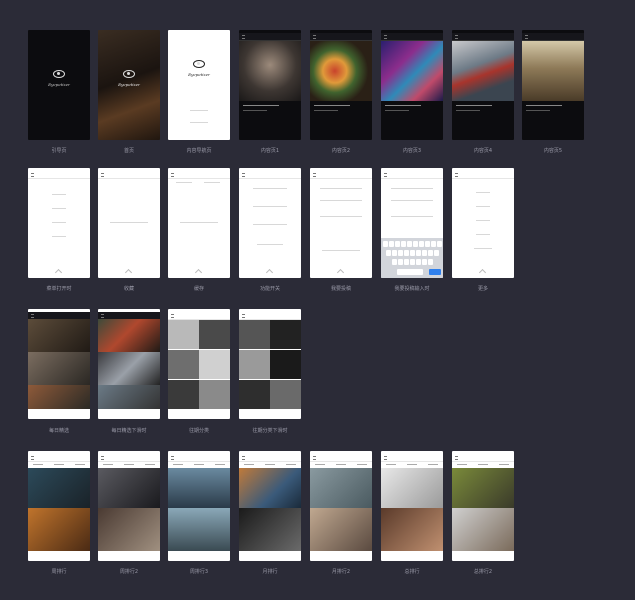 The image size is (635, 600). What do you see at coordinates (184, 182) in the screenshot?
I see `cache-tab` at bounding box center [184, 182].